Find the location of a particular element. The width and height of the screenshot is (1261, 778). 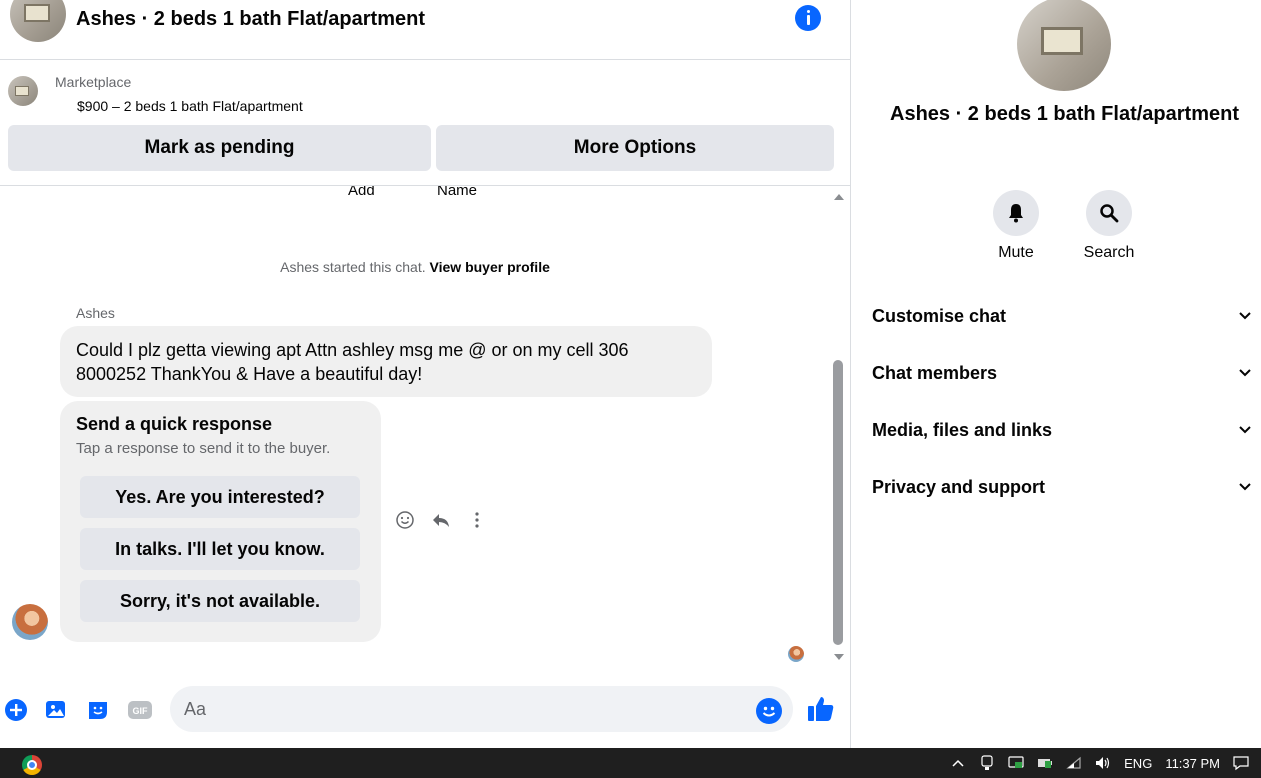

media-files-links-section: Media, files and links is located at coordinates (1062, 430).